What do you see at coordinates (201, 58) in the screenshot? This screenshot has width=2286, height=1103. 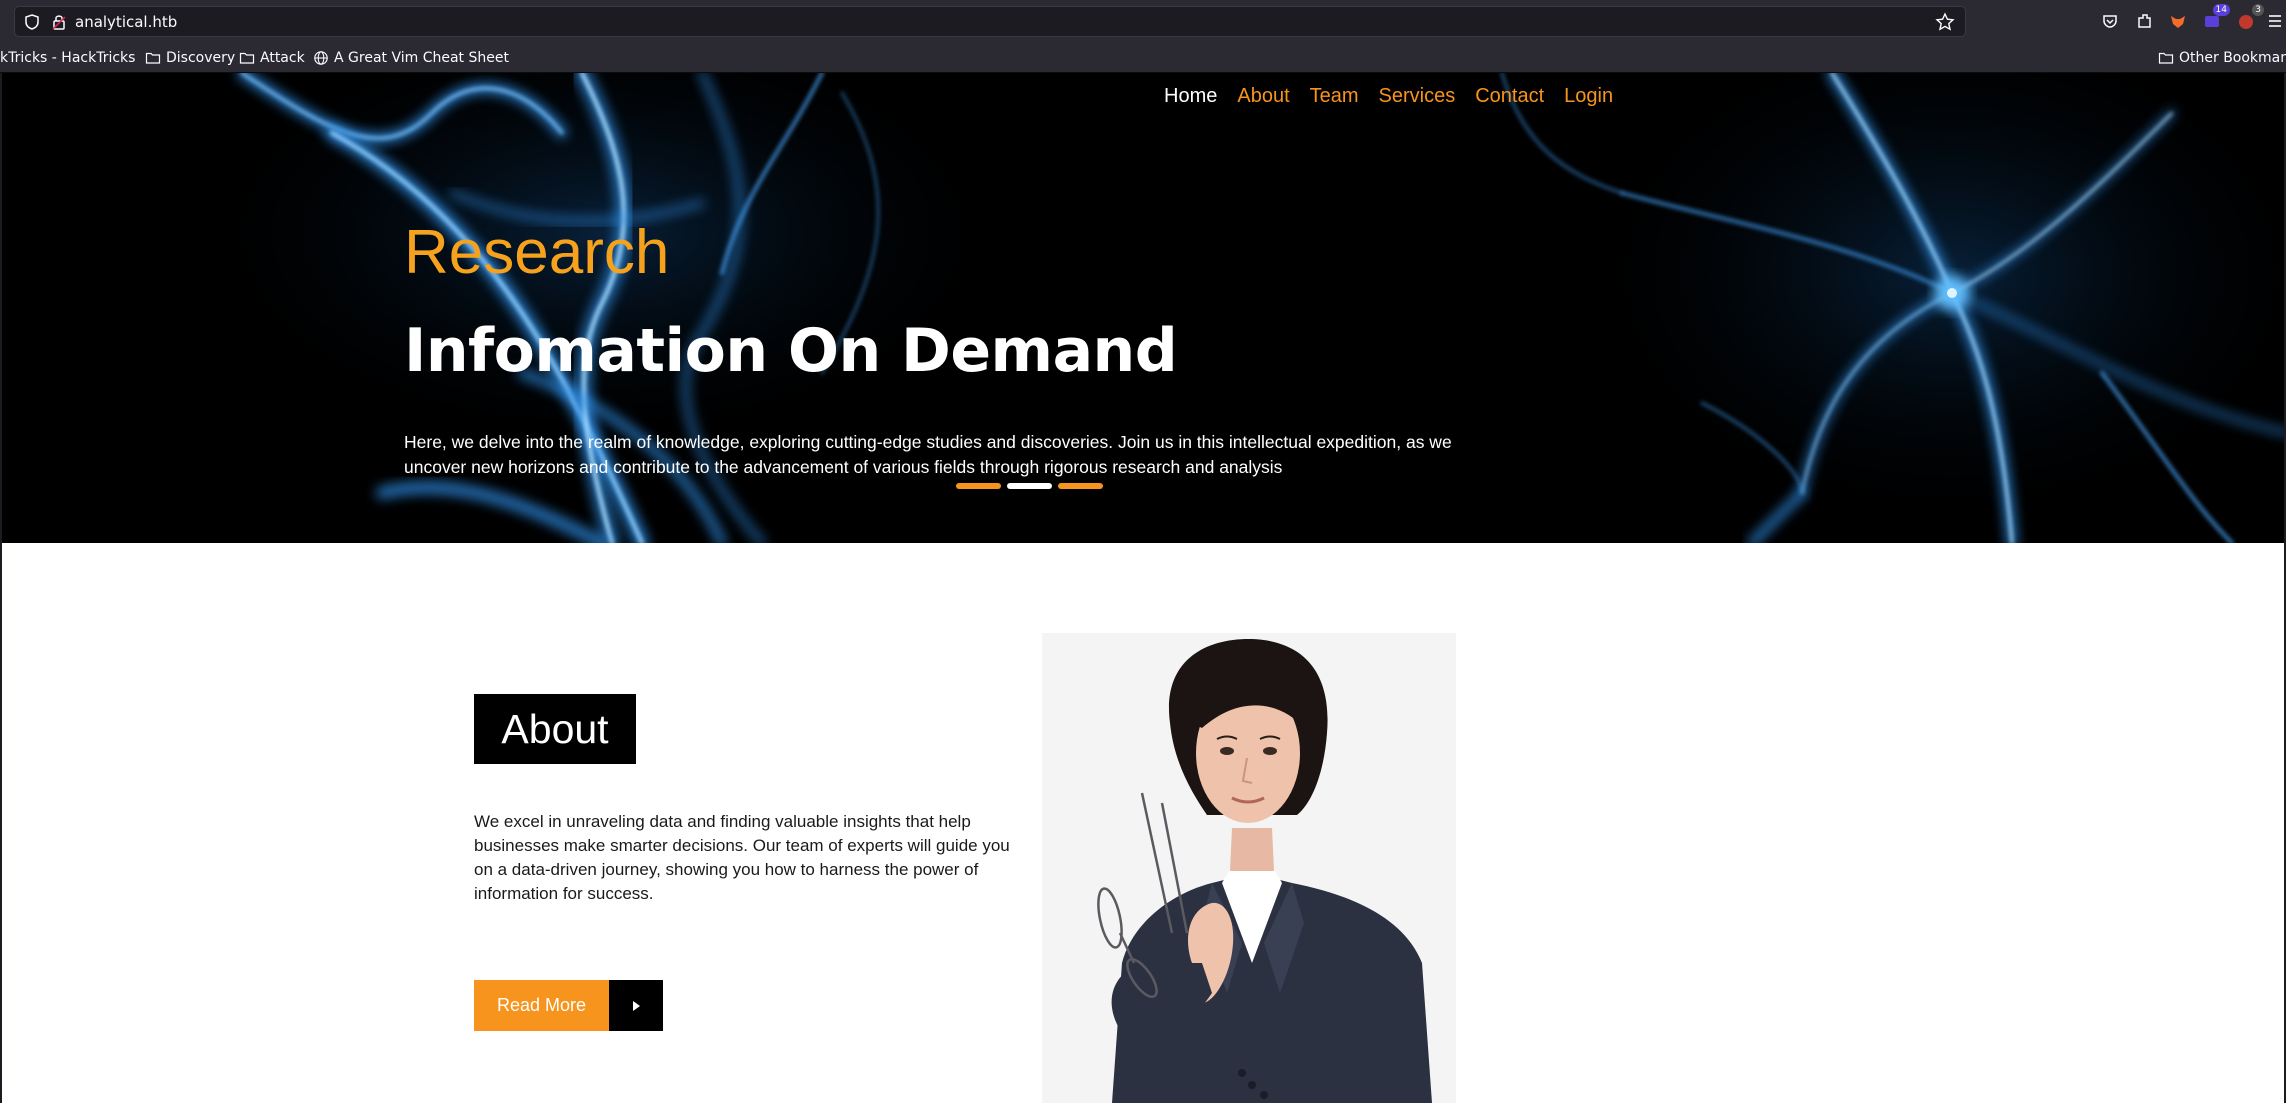 I see `bookmark-label: Discovery` at bounding box center [201, 58].